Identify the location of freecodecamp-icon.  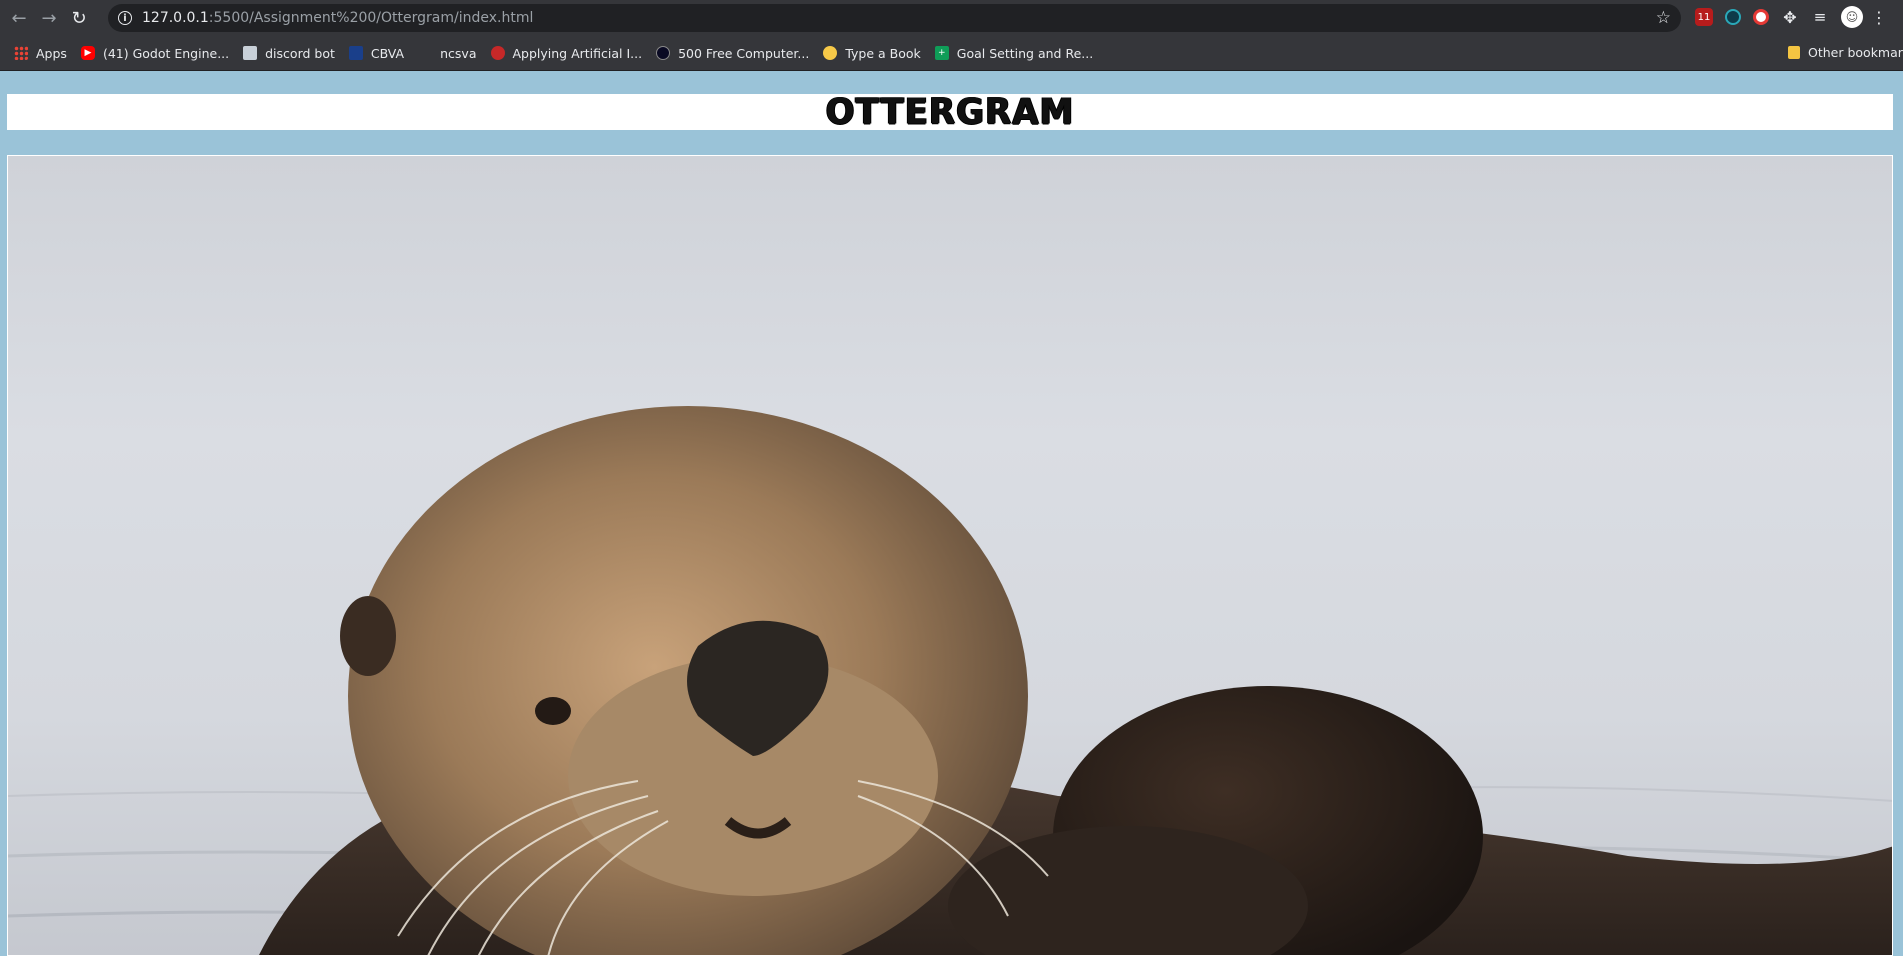
(663, 53).